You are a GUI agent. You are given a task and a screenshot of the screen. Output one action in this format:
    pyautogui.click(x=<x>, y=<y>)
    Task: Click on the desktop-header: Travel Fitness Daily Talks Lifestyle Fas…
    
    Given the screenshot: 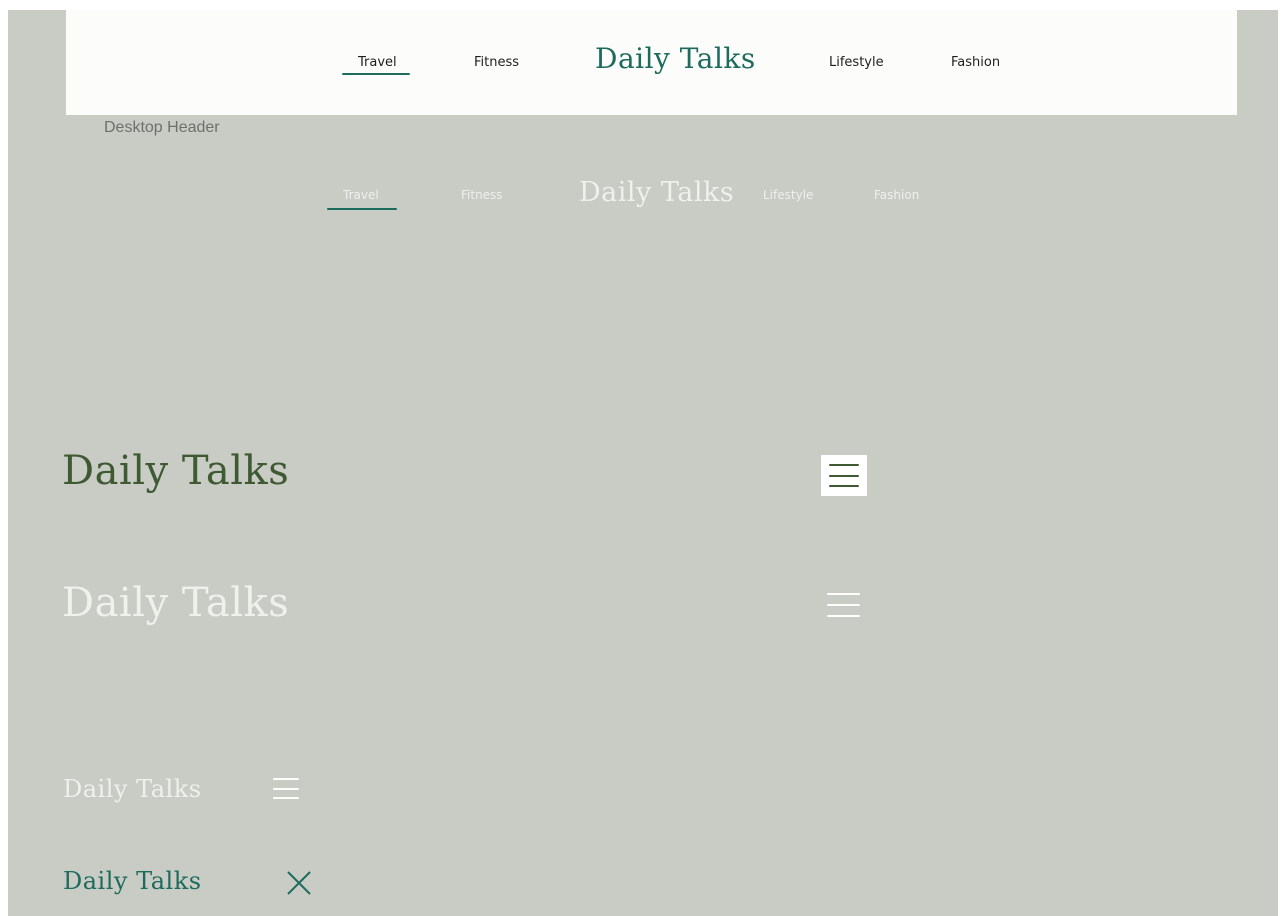 What is the action you would take?
    pyautogui.click(x=651, y=62)
    